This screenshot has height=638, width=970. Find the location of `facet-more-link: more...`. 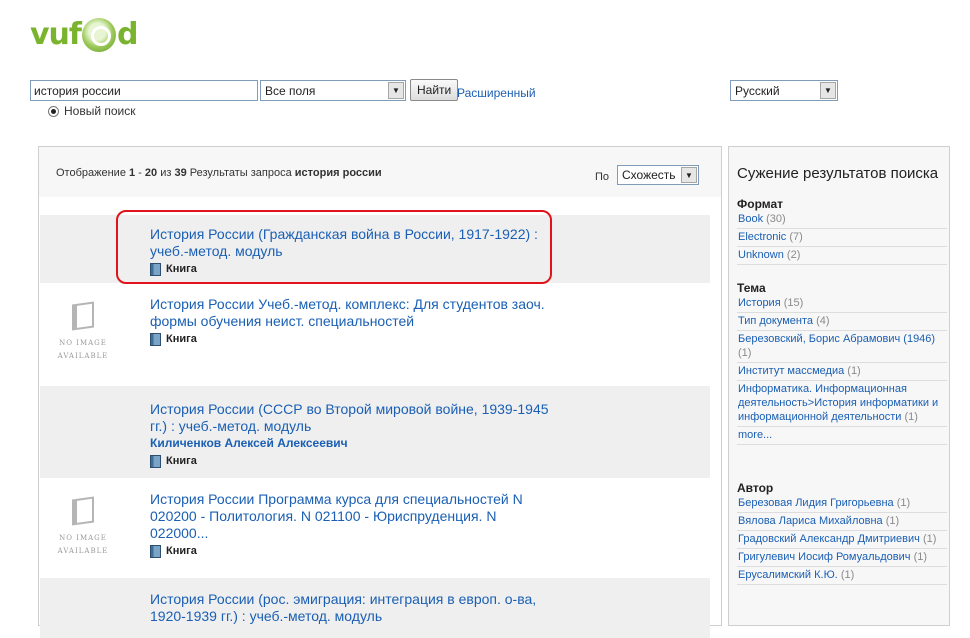

facet-more-link: more... is located at coordinates (842, 436).